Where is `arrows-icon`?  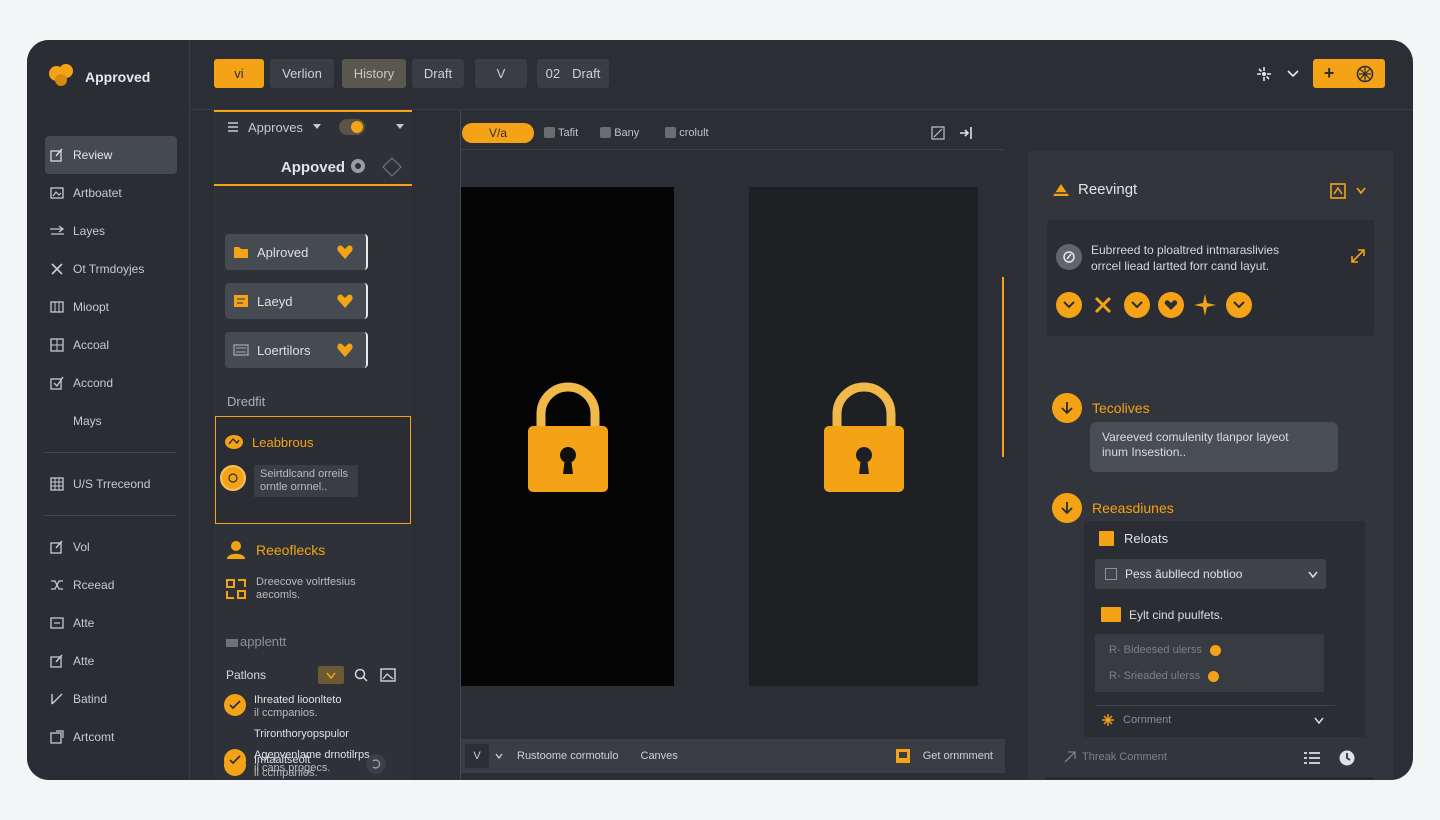
arrows-icon is located at coordinates (57, 231).